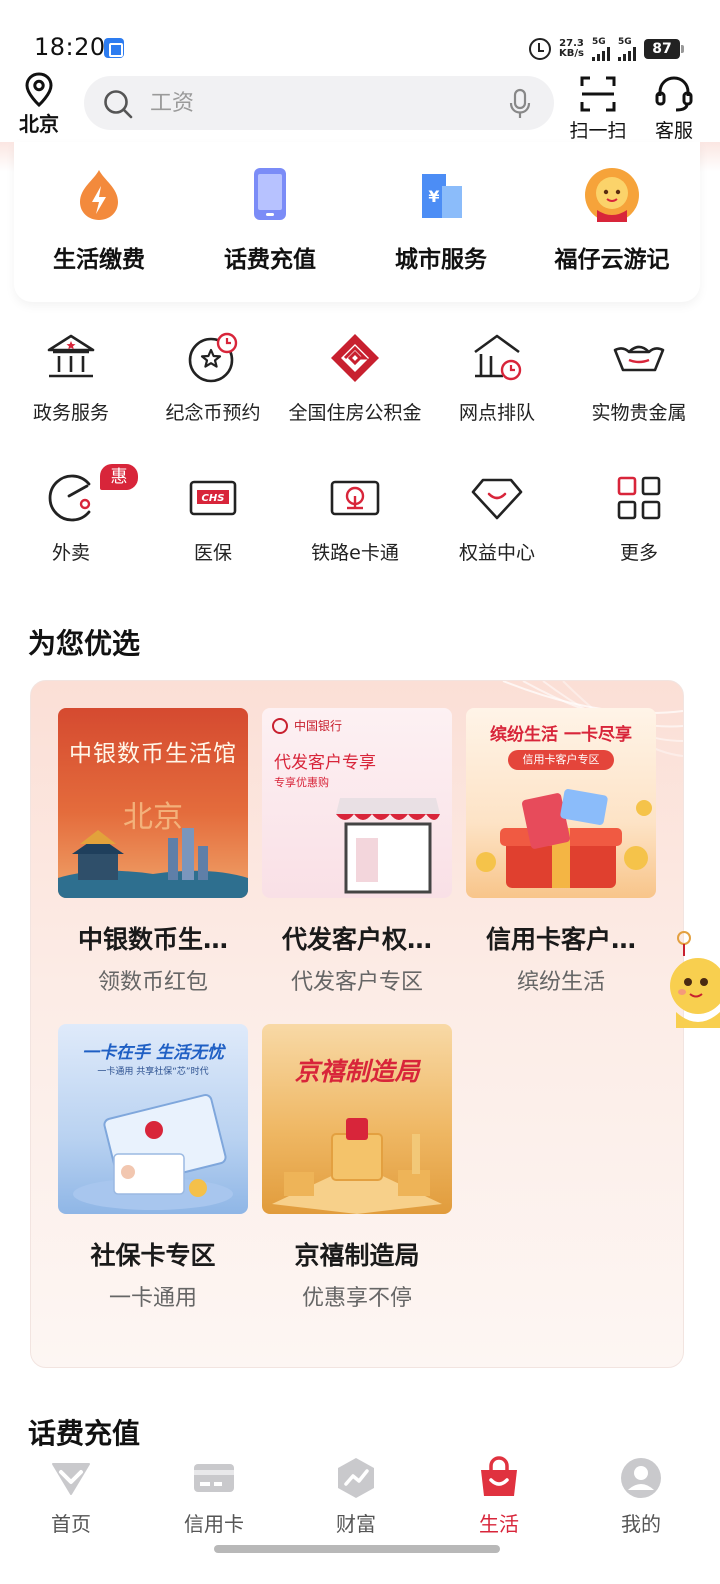 Image resolution: width=720 pixels, height=1584 pixels. I want to click on golden-city-illustration, so click(357, 1166).